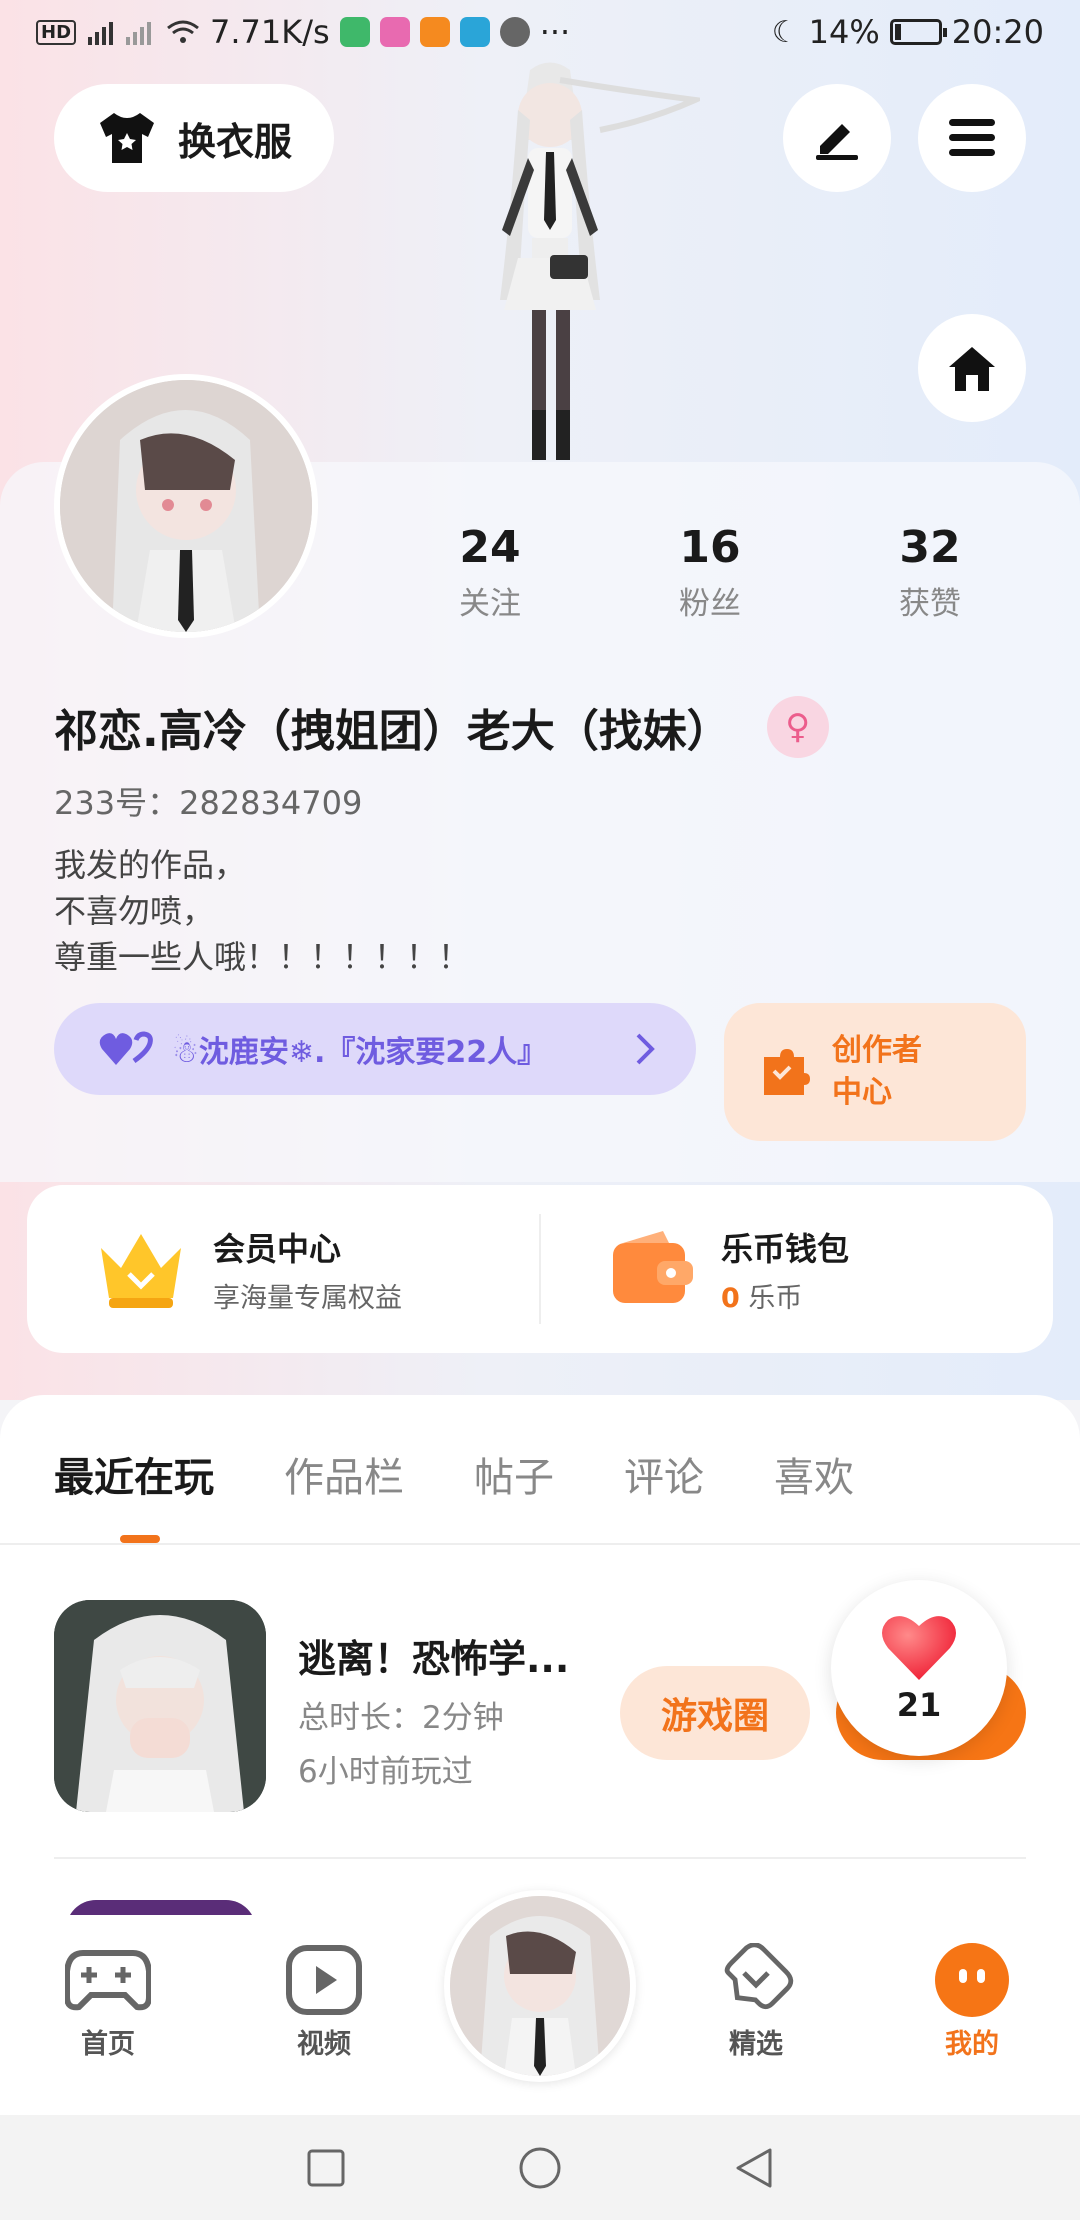 This screenshot has height=2220, width=1080. I want to click on wallet-icon, so click(653, 1267).